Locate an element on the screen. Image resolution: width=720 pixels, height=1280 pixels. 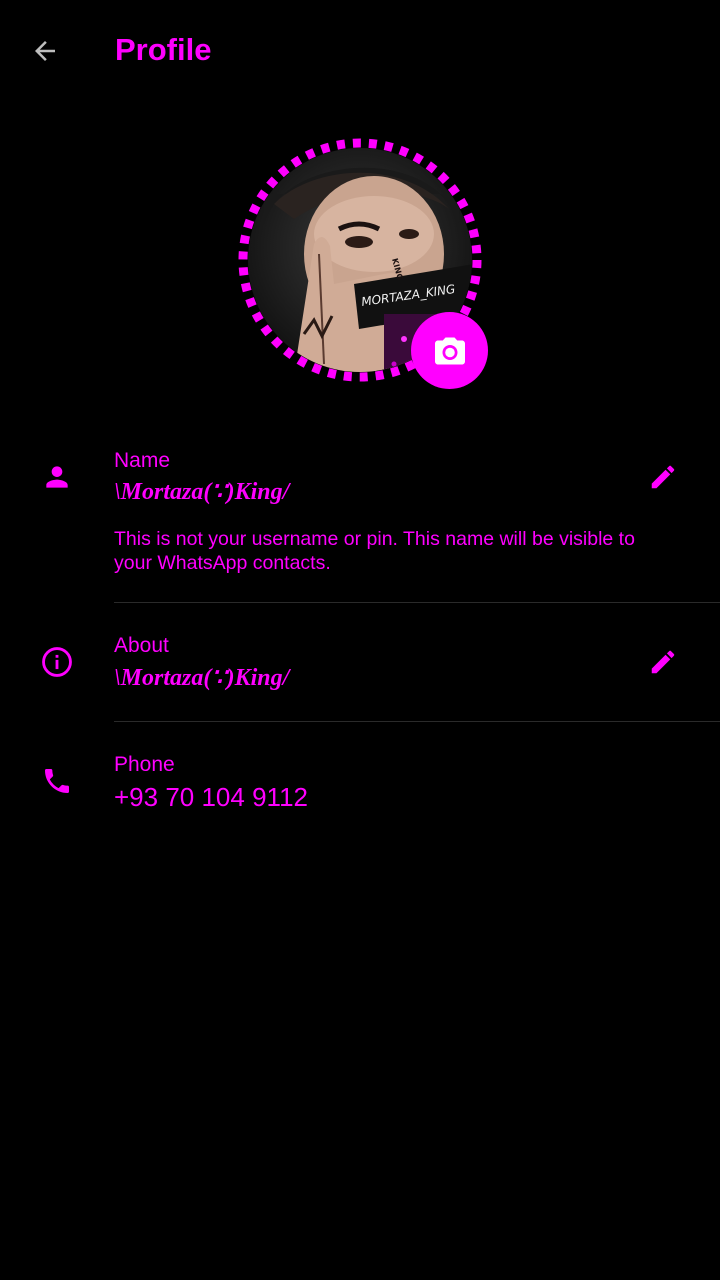
camera-icon is located at coordinates (449, 350).